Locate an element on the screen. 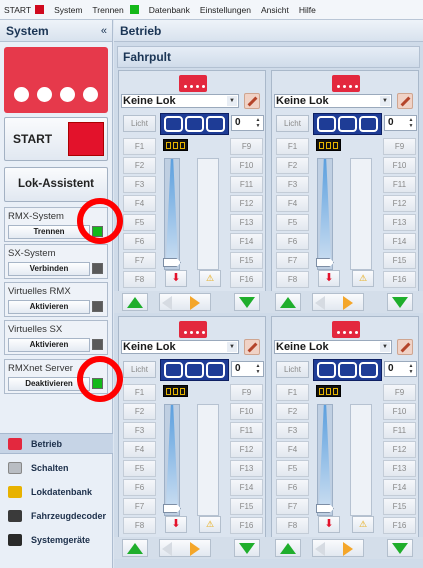 This screenshot has width=423, height=568. menu-ansicht: Ansicht is located at coordinates (275, 10).